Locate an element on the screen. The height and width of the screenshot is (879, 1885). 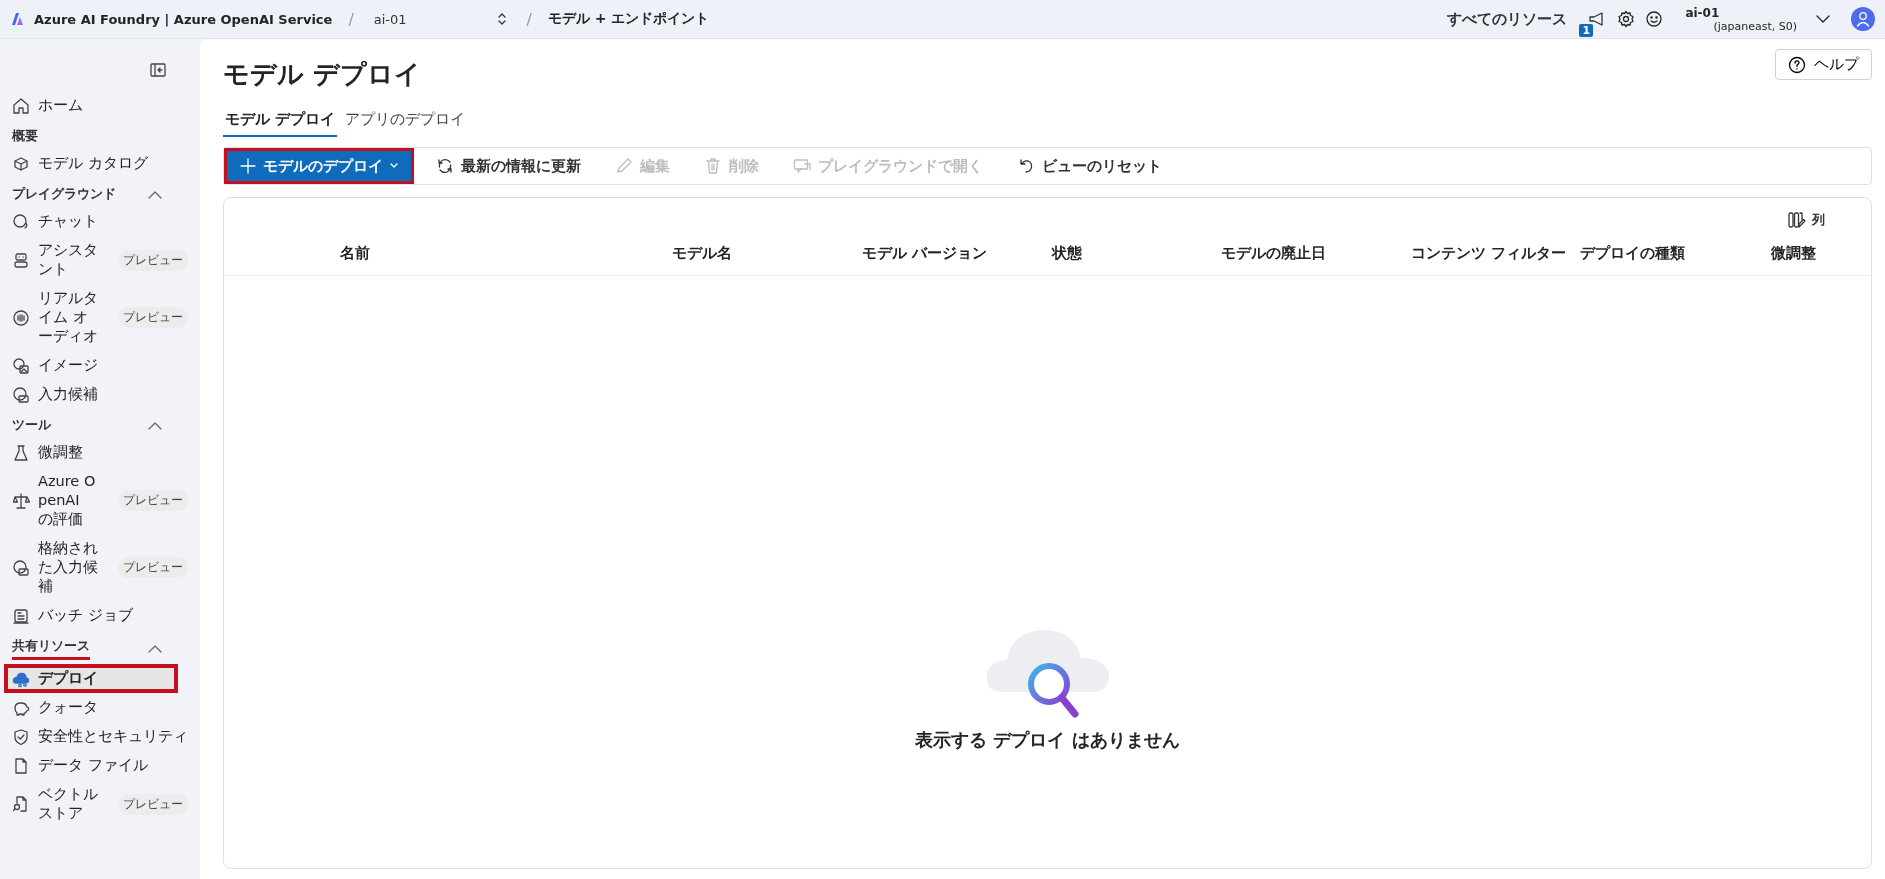
section-toggle: 共有リソース is located at coordinates (87, 649).